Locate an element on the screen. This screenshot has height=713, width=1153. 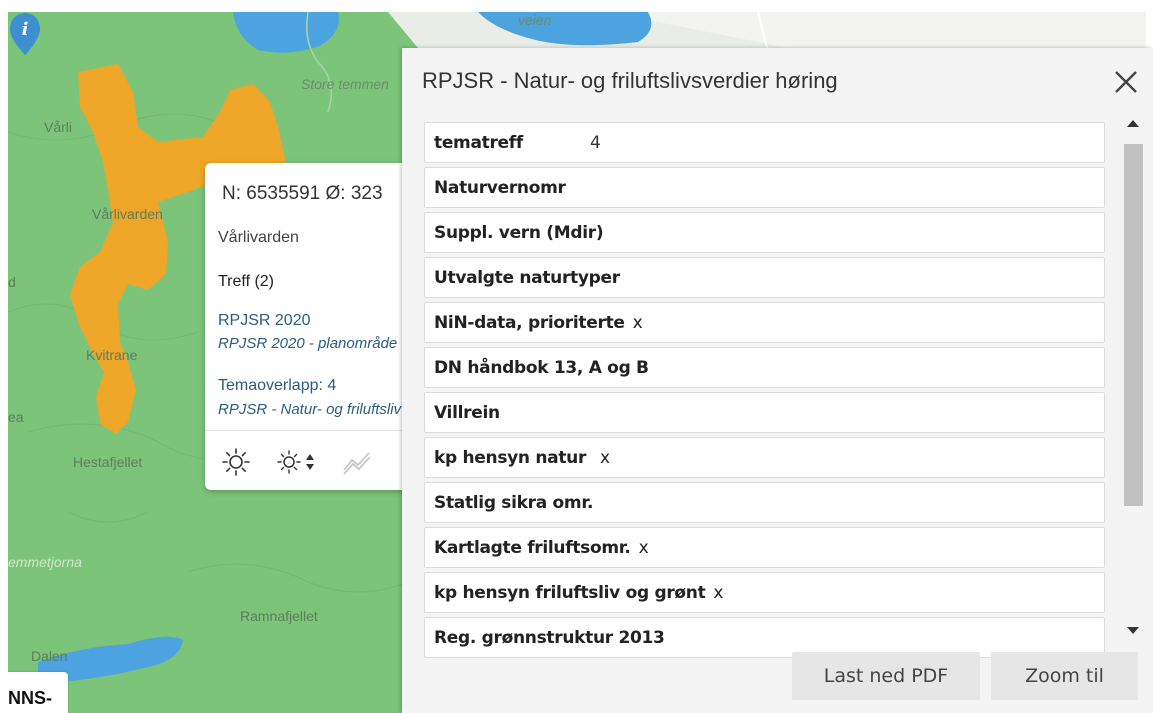
map-label-d: d is located at coordinates (12, 282).